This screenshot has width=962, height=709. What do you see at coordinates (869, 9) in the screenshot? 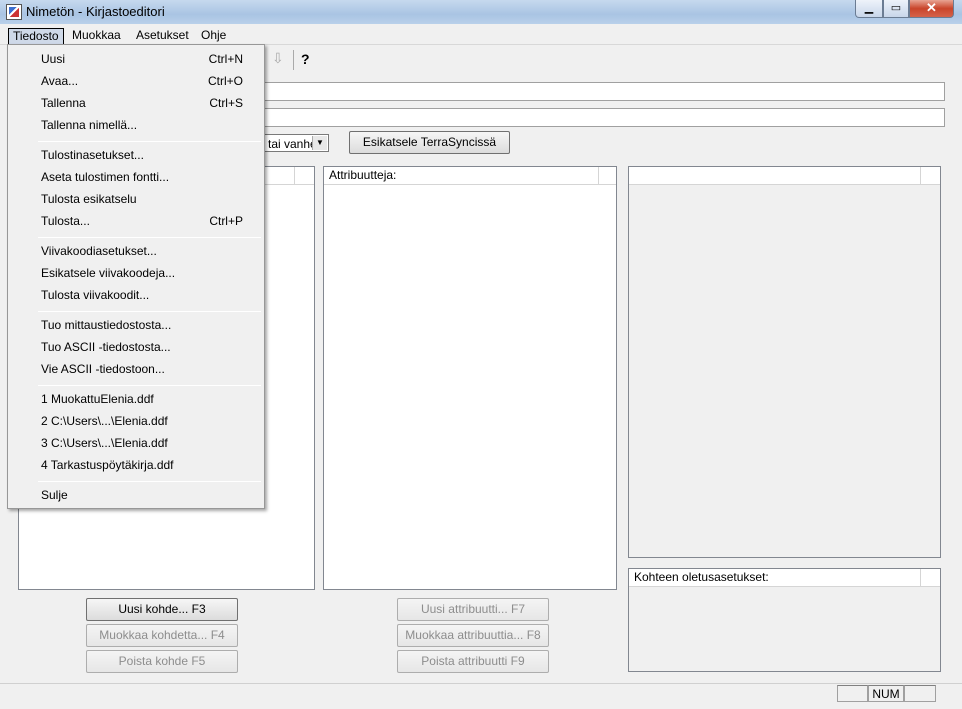
I see `minimize-button: ▁` at bounding box center [869, 9].